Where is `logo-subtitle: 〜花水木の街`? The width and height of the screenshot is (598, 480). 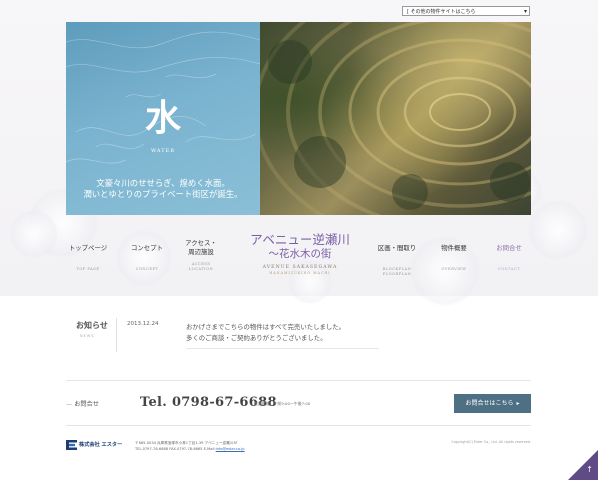 logo-subtitle: 〜花水木の街 is located at coordinates (300, 254).